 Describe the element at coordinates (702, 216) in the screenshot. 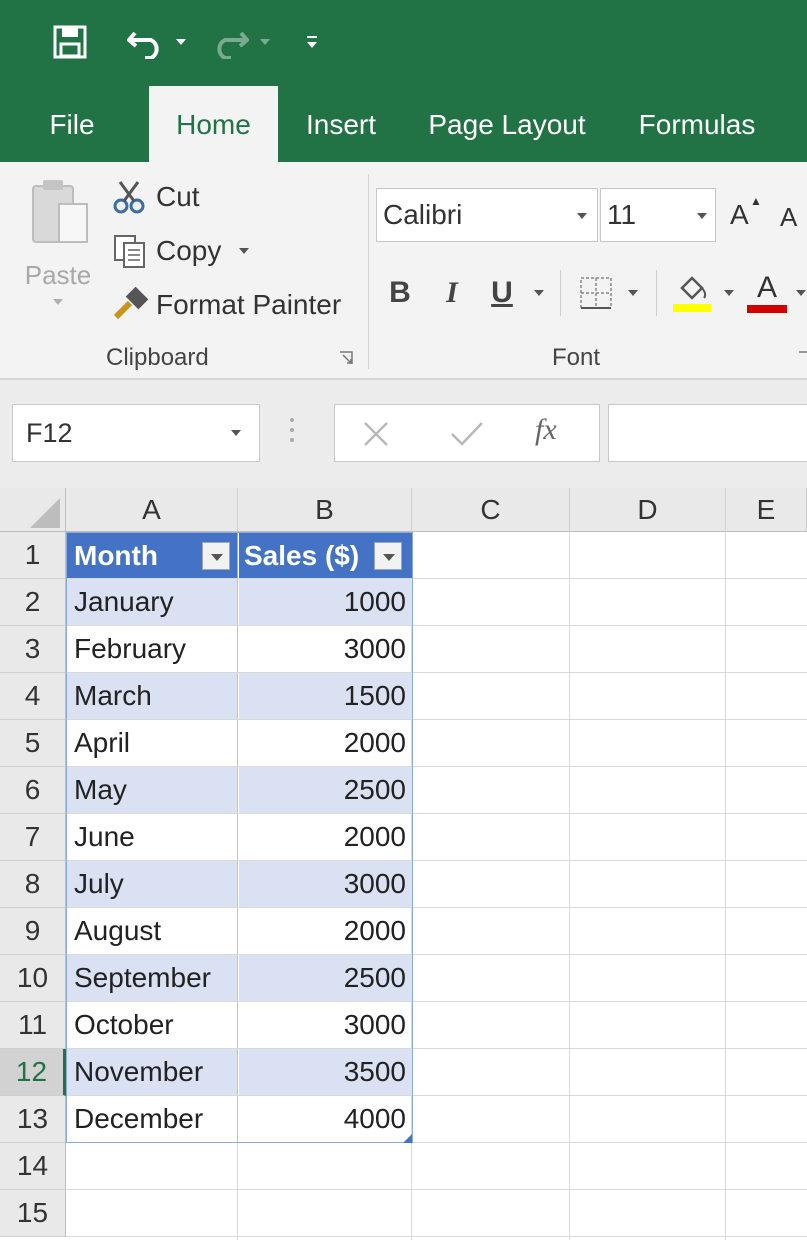

I see `font-size-chevron-down-icon` at that location.